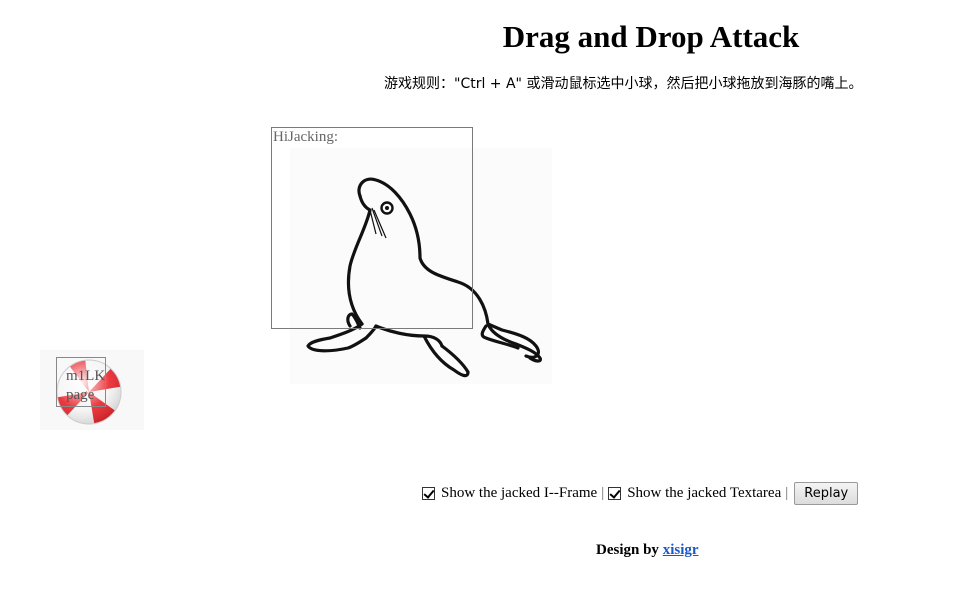 The width and height of the screenshot is (973, 600). I want to click on design-by-label: Design by, so click(627, 550).